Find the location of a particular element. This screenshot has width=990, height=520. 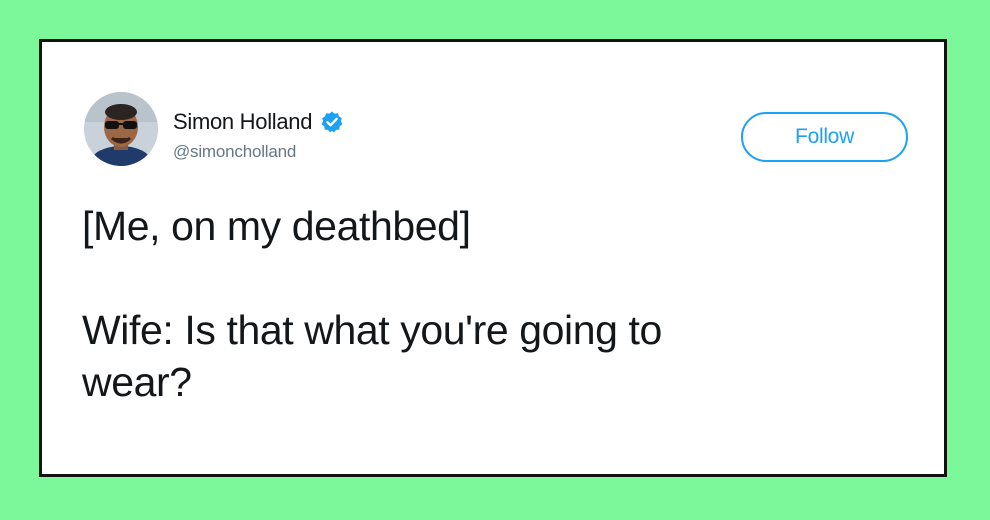

author-display-name: Simon Holland is located at coordinates (242, 122).